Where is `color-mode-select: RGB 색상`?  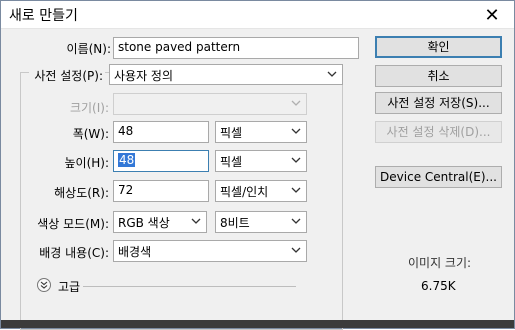
color-mode-select: RGB 색상 is located at coordinates (160, 222).